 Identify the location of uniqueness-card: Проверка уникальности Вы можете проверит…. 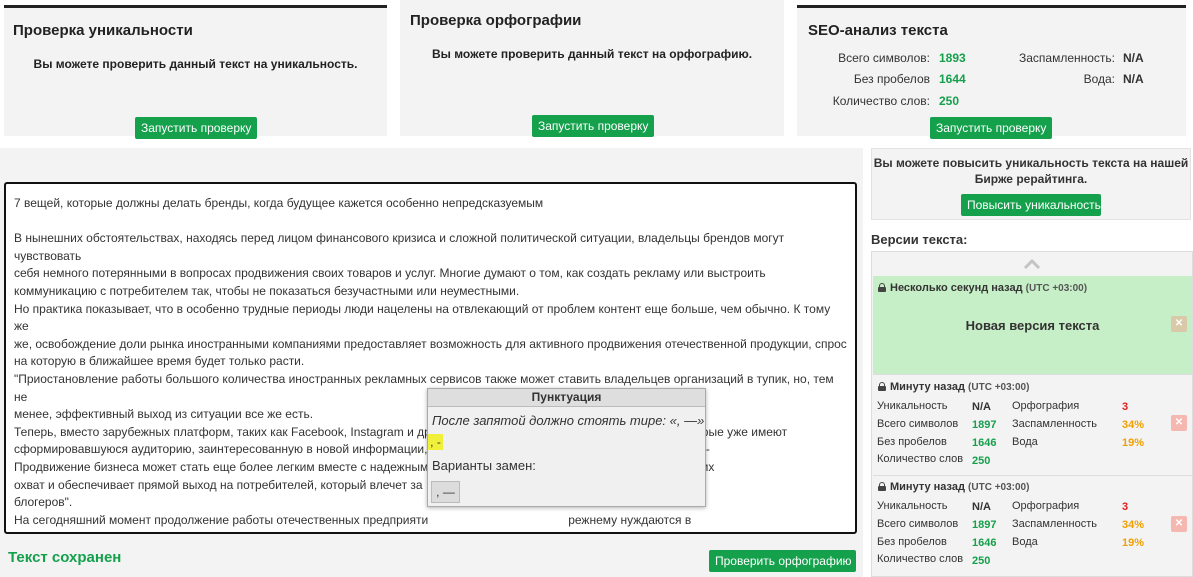
(195, 72).